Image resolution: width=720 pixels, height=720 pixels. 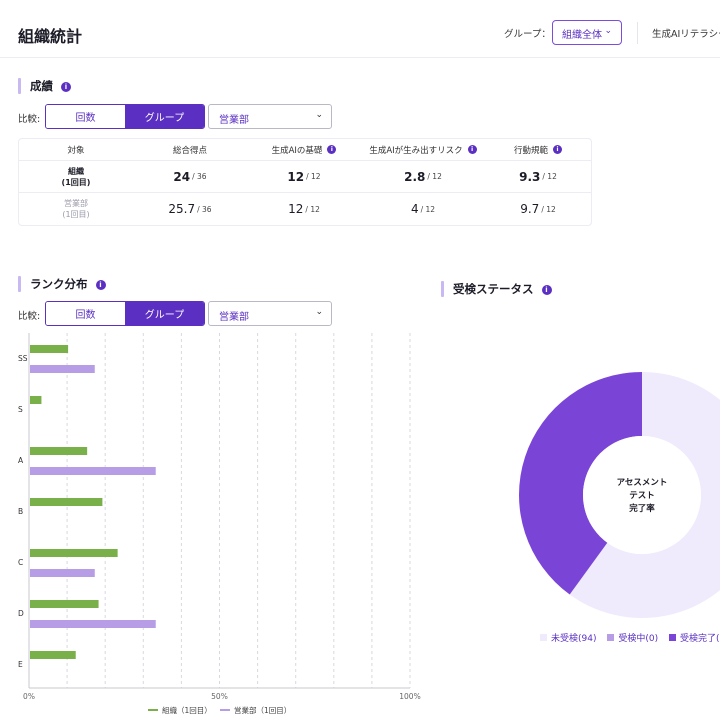 I want to click on score-cell: 9.3/ 12, so click(x=538, y=176).